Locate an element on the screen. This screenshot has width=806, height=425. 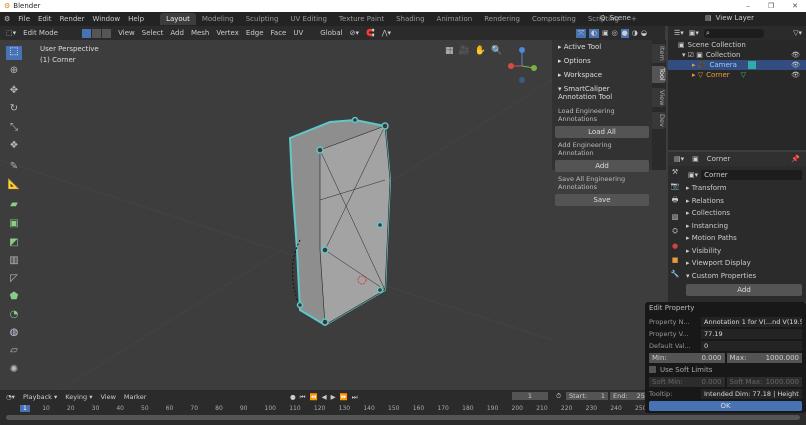
min-field: Min: 0.000 is located at coordinates (687, 357).